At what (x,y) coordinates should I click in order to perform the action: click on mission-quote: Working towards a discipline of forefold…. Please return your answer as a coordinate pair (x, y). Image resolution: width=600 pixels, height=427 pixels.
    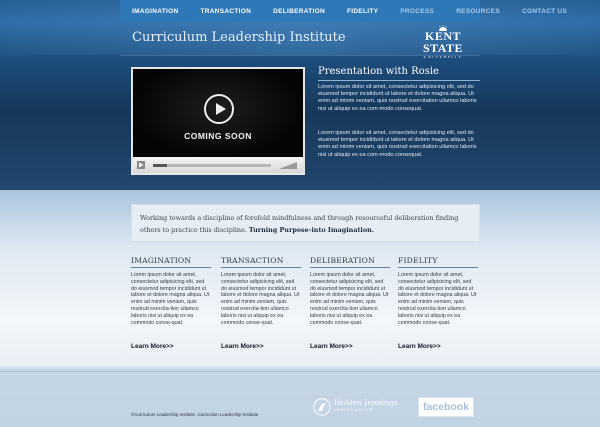
    Looking at the image, I should click on (308, 224).